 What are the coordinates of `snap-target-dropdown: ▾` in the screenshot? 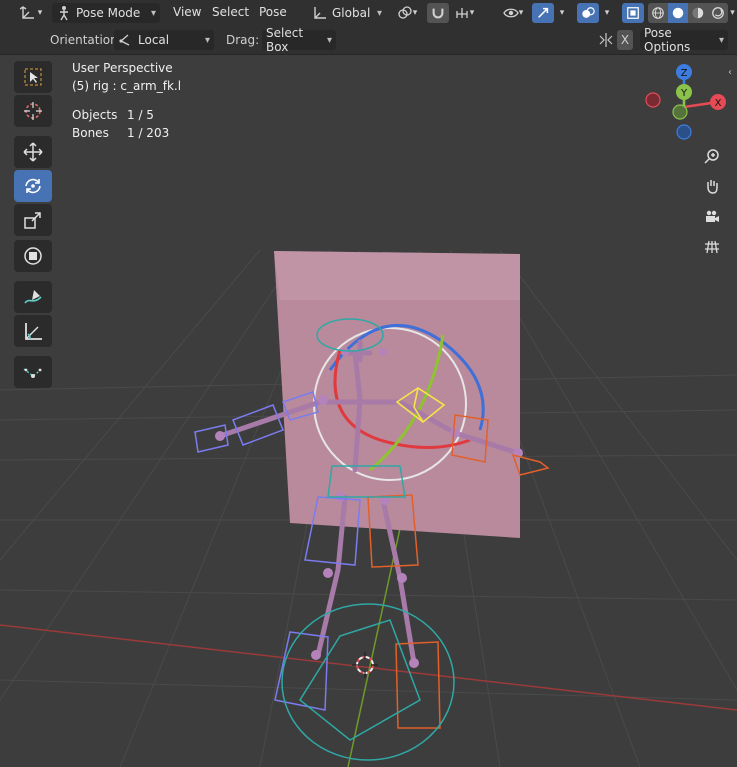 It's located at (464, 13).